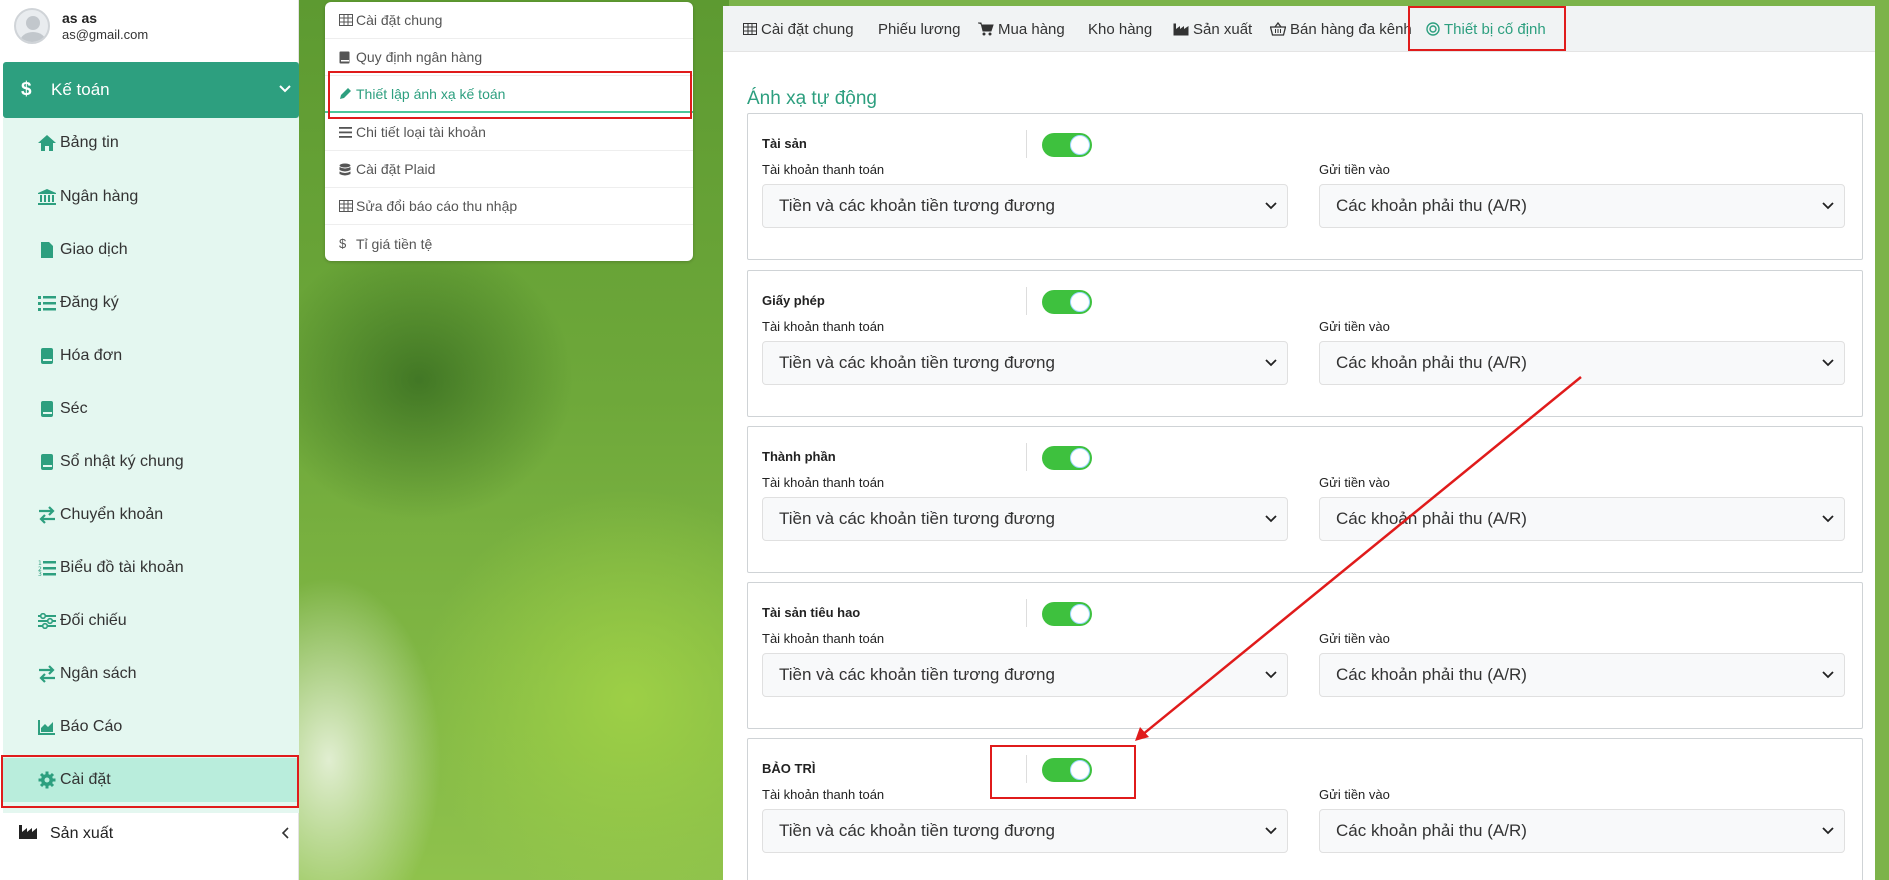  I want to click on sidebar-item-label: Sổ nhật ký chung, so click(122, 461).